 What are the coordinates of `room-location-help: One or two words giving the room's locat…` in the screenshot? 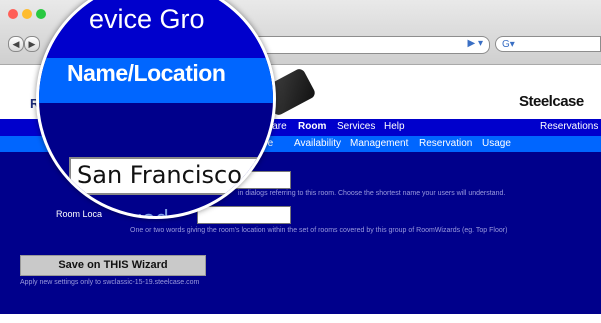 It's located at (319, 230).